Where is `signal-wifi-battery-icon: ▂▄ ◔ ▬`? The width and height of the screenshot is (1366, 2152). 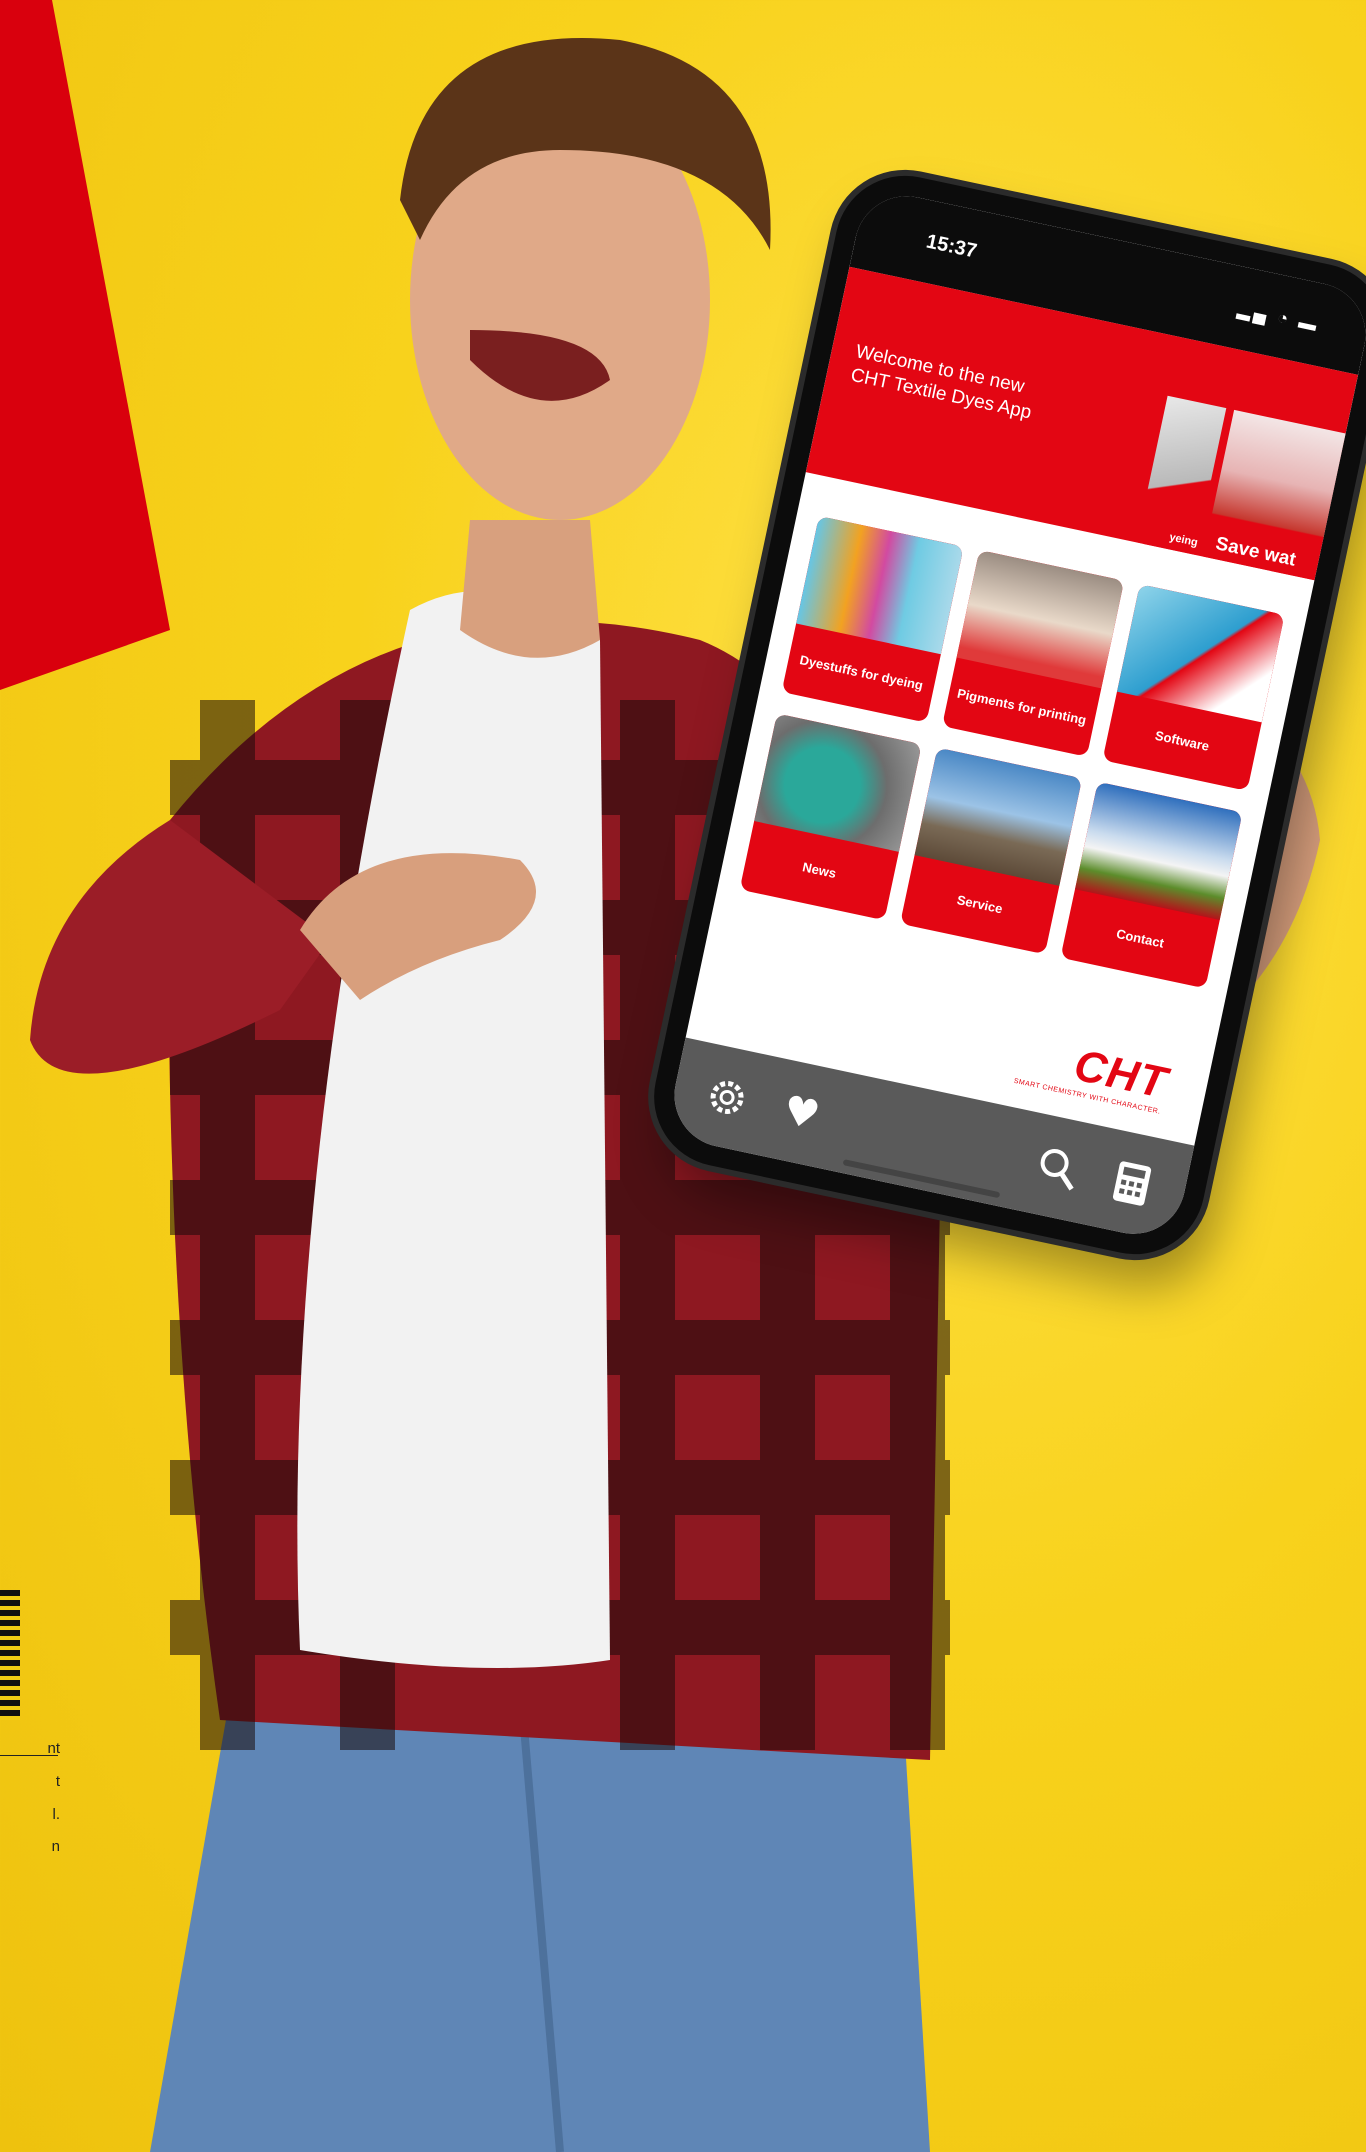
signal-wifi-battery-icon: ▂▄ ◔ ▬ is located at coordinates (1278, 317).